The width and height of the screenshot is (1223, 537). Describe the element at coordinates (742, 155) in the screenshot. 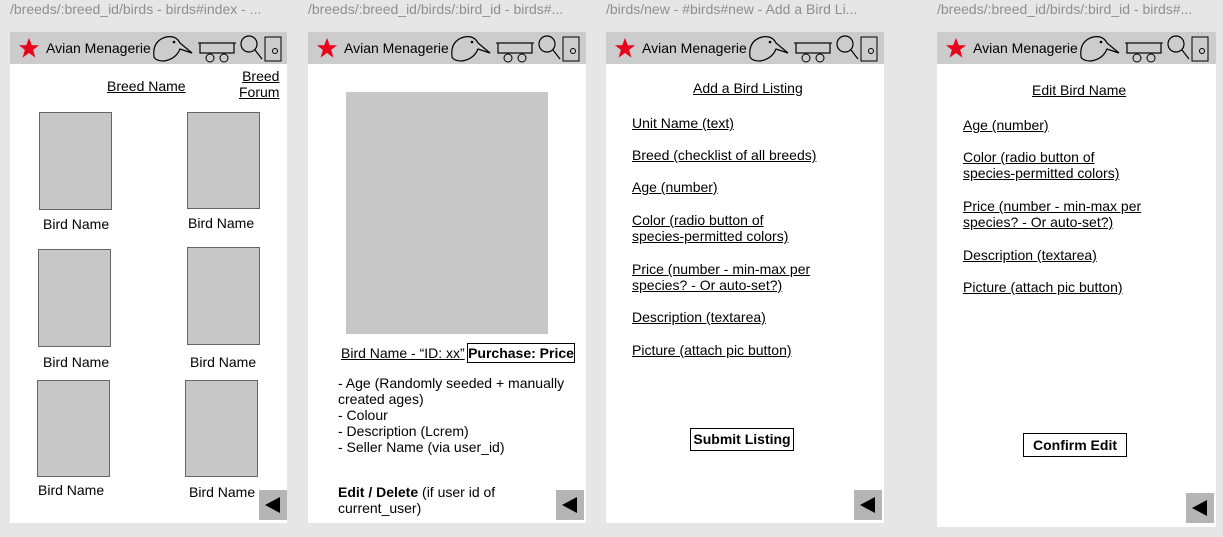

I see `field-breed: Breed (checklist of all breeds)` at that location.